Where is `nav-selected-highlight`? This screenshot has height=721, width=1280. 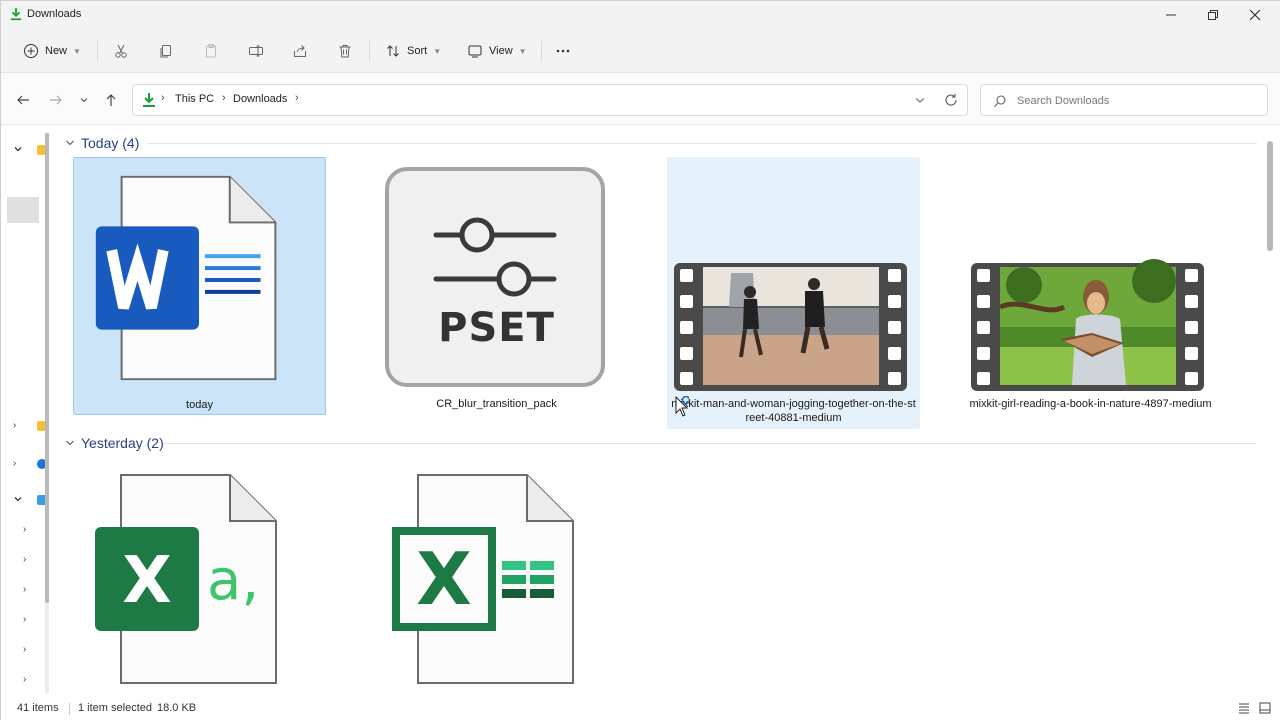 nav-selected-highlight is located at coordinates (23, 210).